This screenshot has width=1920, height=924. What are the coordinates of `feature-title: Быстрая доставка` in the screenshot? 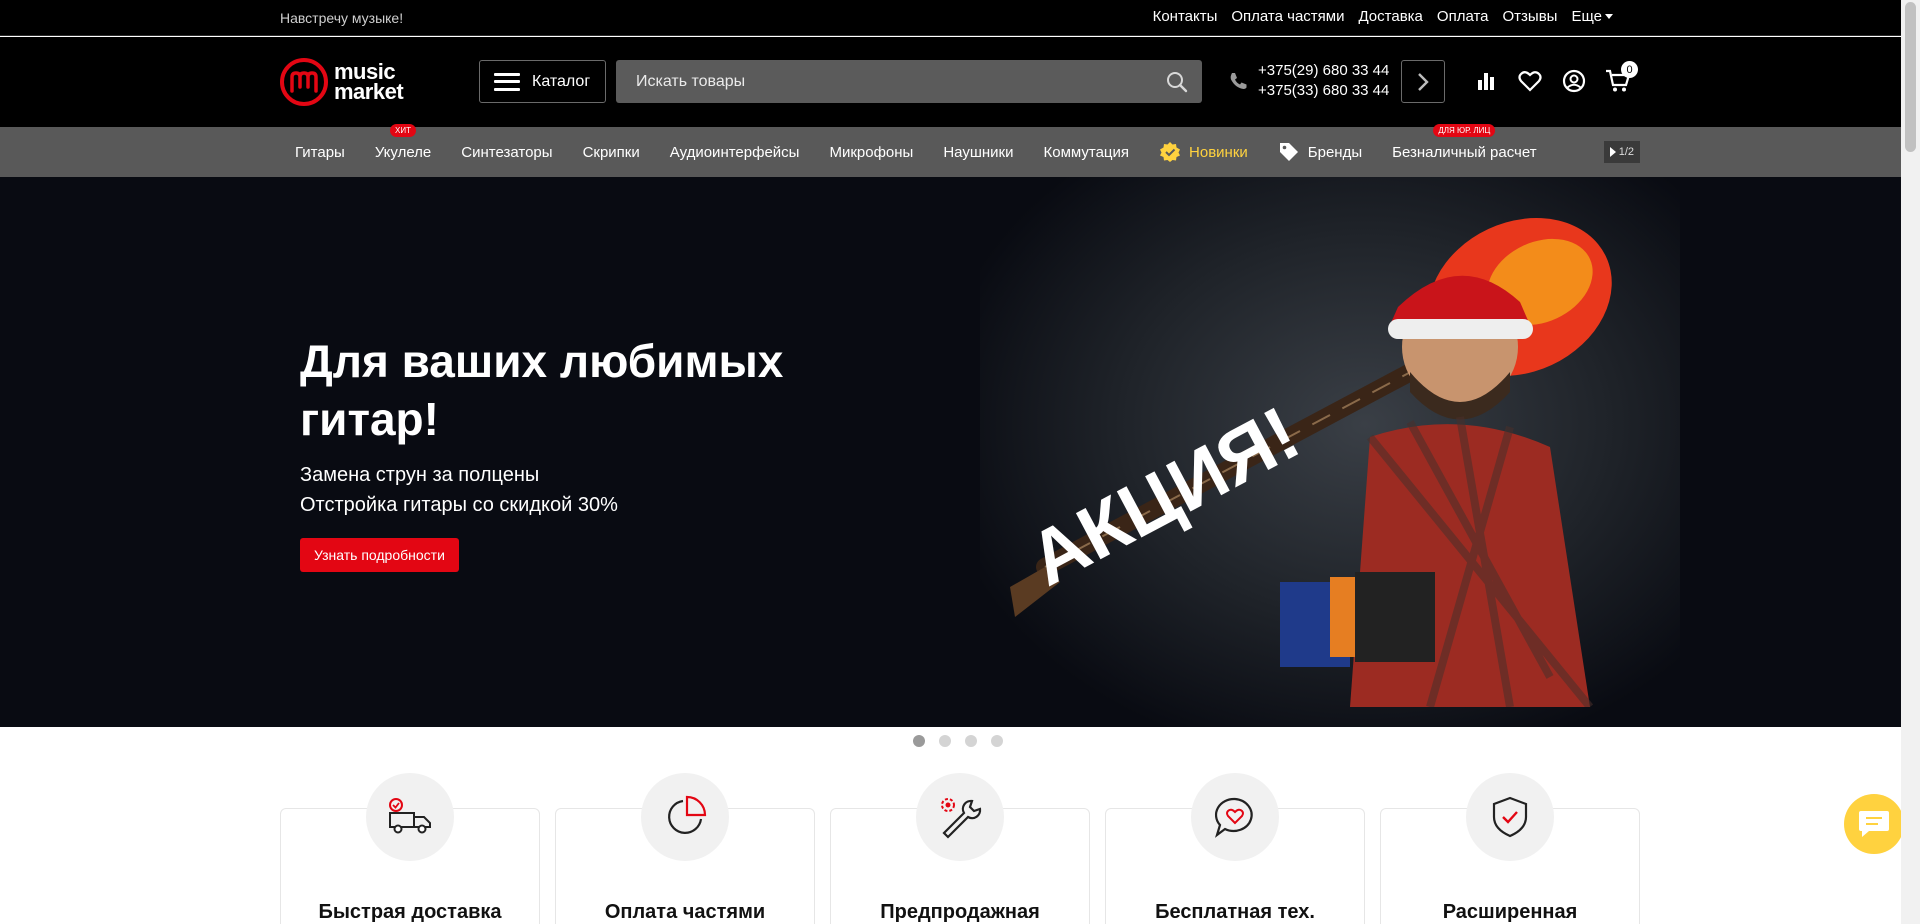 It's located at (410, 912).